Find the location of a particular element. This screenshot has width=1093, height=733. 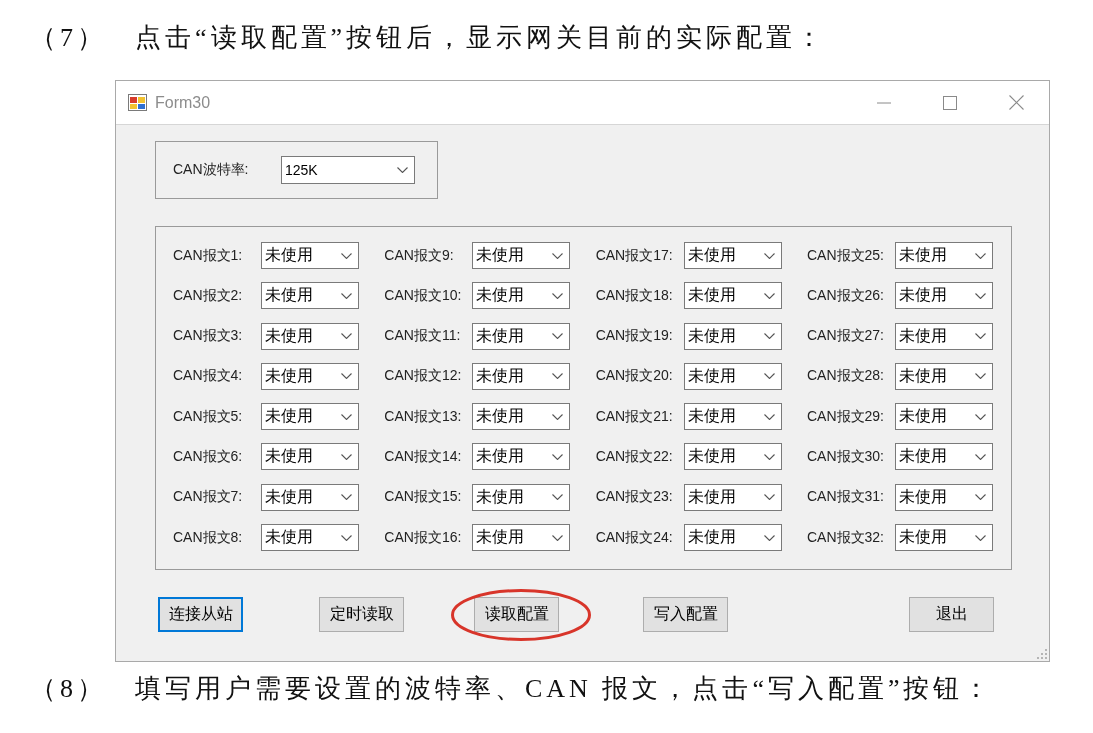

message-label: CAN报文20: is located at coordinates (634, 376).